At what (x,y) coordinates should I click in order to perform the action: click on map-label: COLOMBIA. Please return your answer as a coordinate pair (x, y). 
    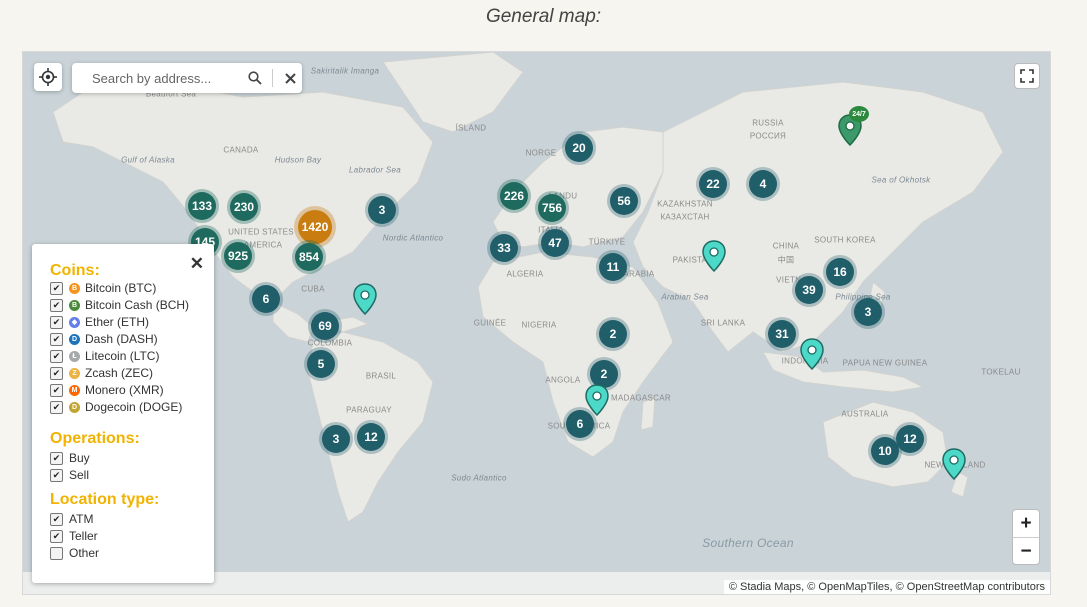
    Looking at the image, I should click on (330, 343).